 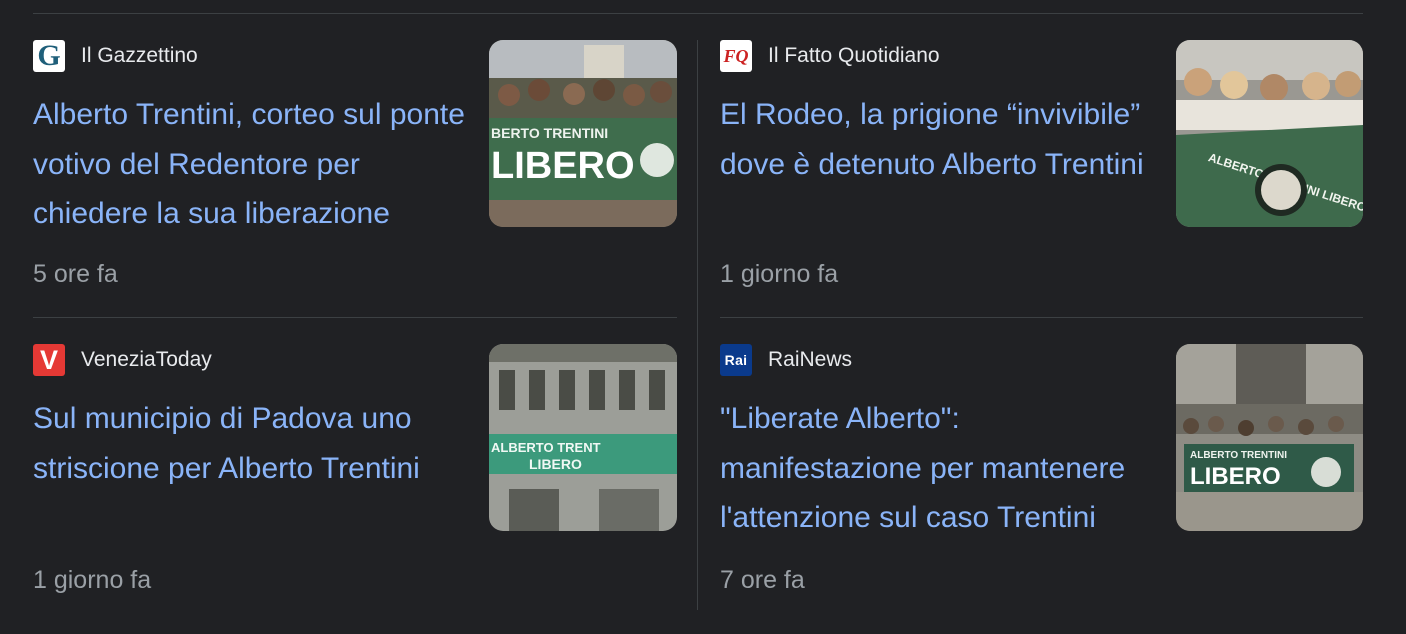 I want to click on source-row: FQ Il Fatto Quotidiano, so click(x=830, y=56).